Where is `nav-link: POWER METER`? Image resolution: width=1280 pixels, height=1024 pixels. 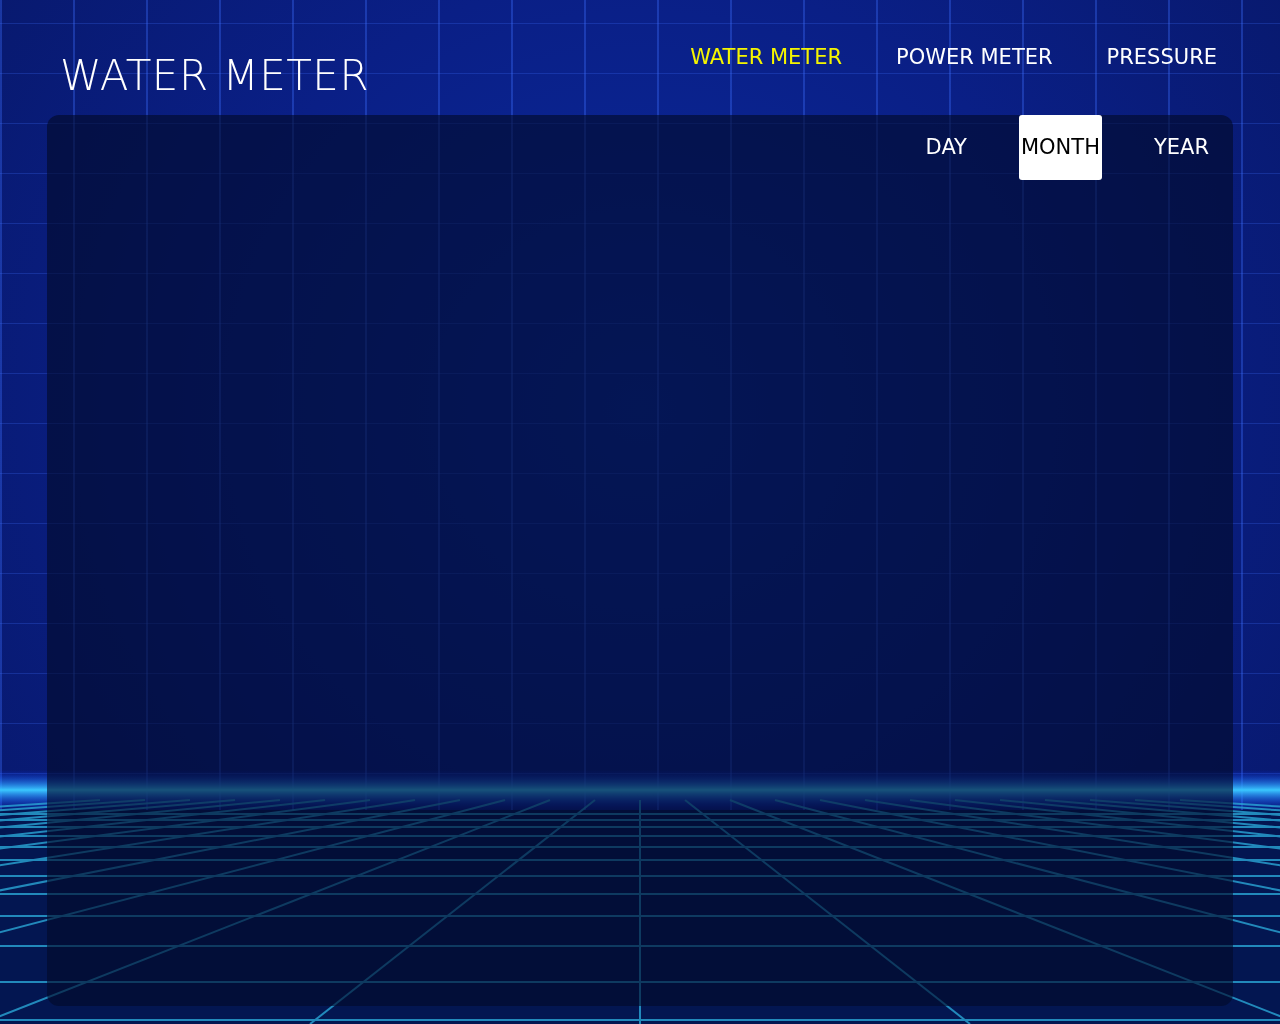 nav-link: POWER METER is located at coordinates (974, 58).